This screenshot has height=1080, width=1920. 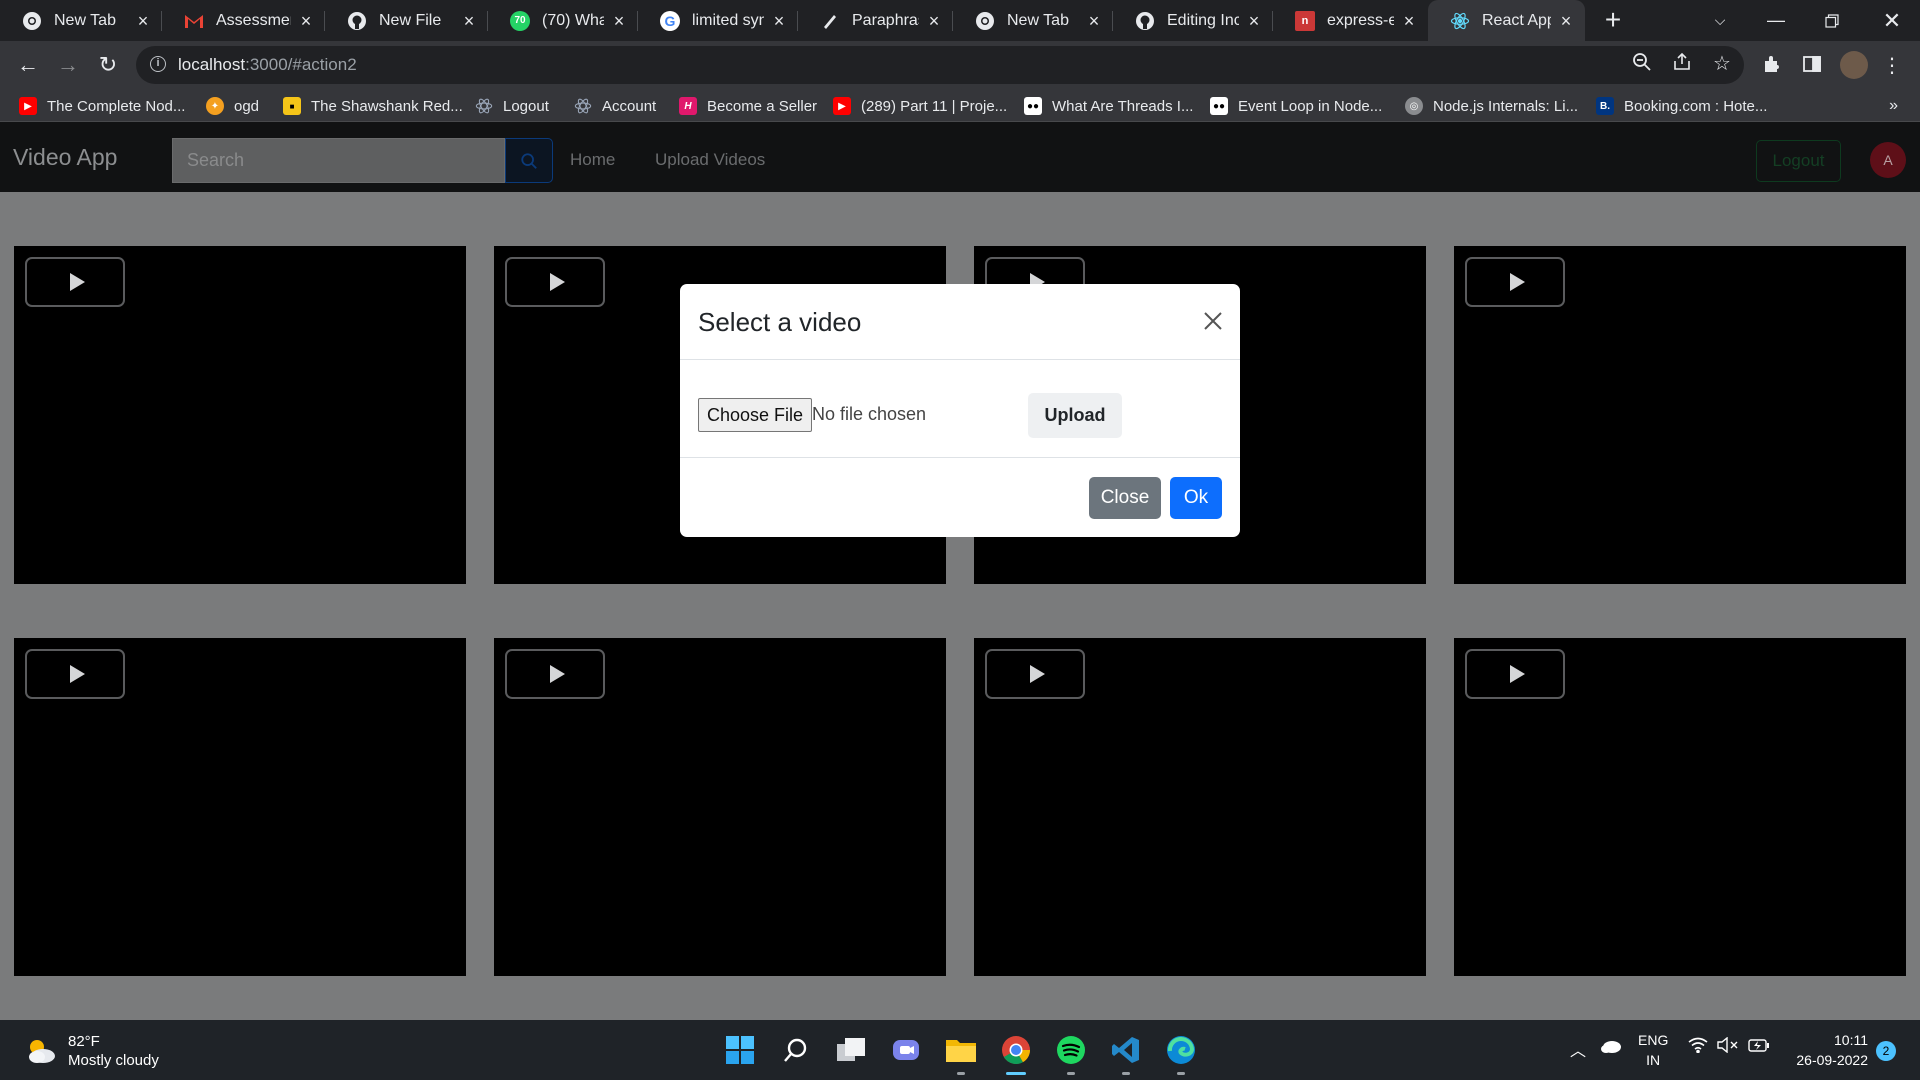 I want to click on bookmark-item: Logout, so click(x=512, y=106).